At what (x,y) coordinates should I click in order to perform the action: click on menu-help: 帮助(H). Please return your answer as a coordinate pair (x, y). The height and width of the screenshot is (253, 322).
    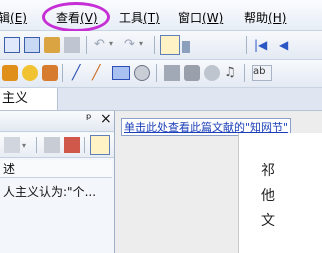
    Looking at the image, I should click on (265, 17).